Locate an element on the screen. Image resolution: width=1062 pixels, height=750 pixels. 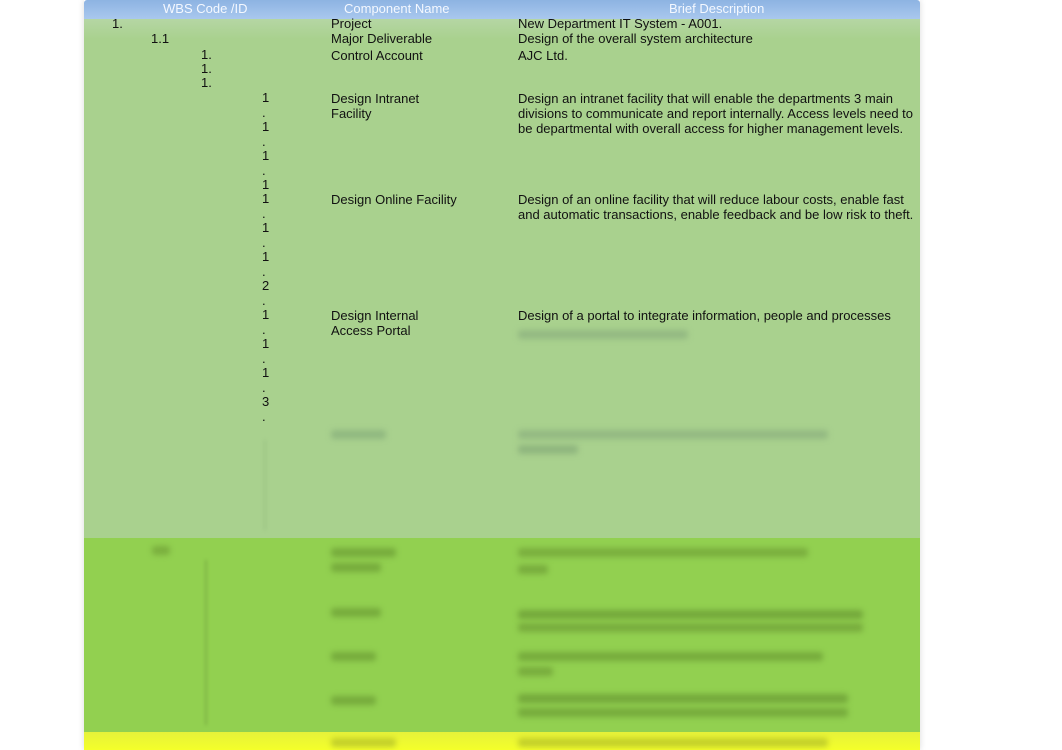
header-description: Brief Description is located at coordinates (717, 8).